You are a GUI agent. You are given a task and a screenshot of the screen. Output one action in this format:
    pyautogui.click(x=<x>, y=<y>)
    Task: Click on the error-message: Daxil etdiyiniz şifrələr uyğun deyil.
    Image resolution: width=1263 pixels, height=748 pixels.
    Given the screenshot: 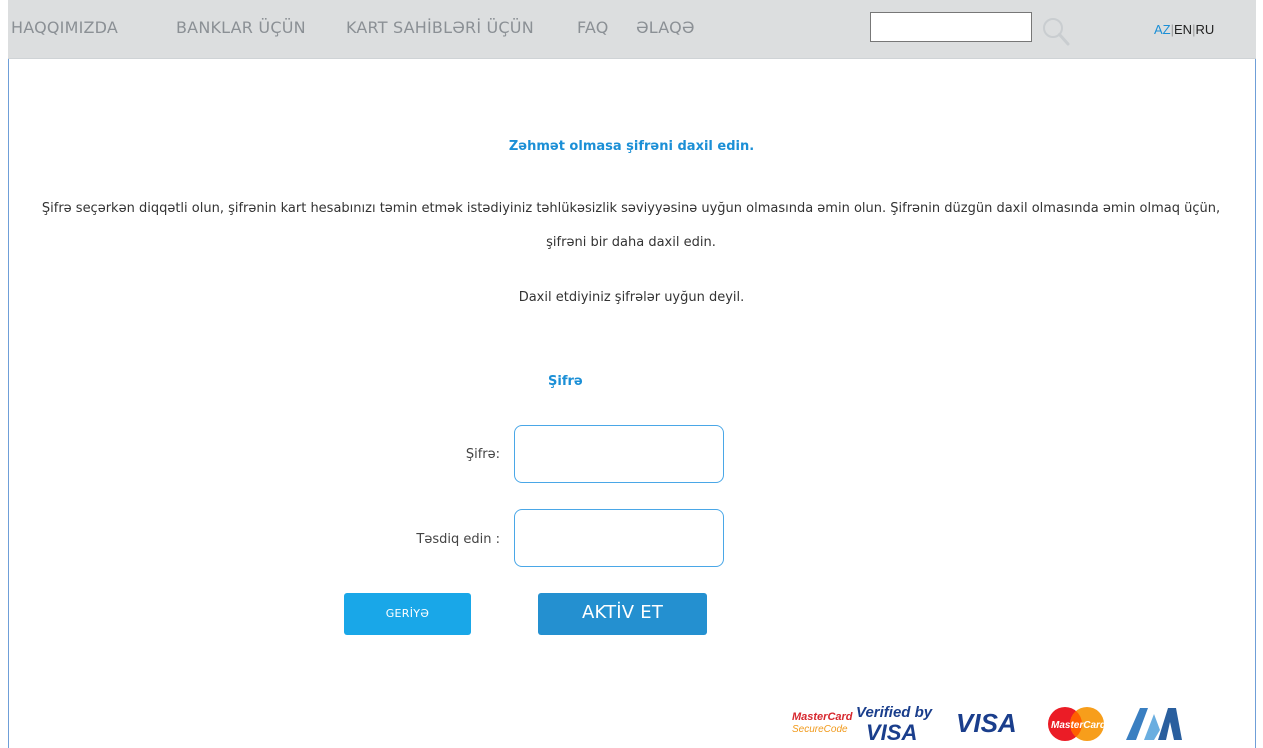 What is the action you would take?
    pyautogui.click(x=631, y=297)
    